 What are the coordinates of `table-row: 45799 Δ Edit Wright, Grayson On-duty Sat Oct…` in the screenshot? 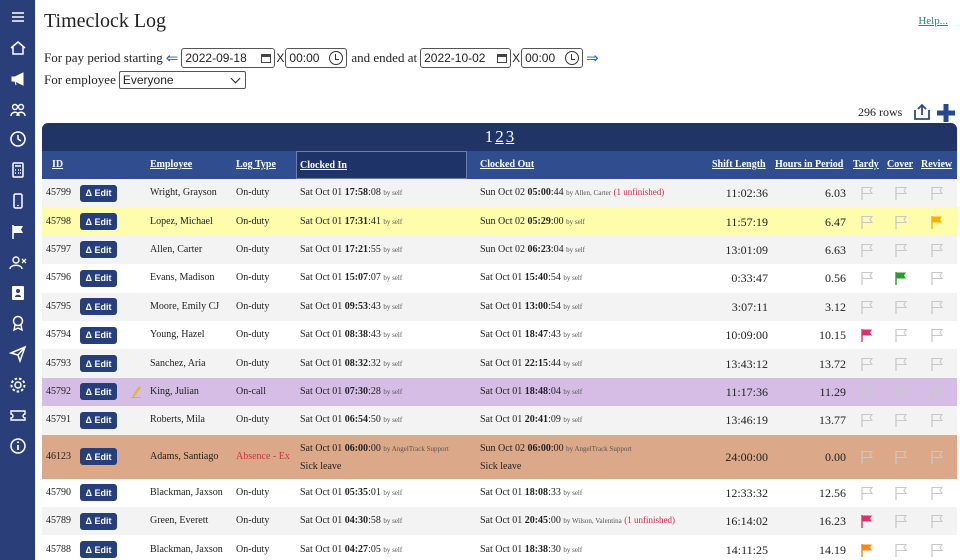 It's located at (499, 193).